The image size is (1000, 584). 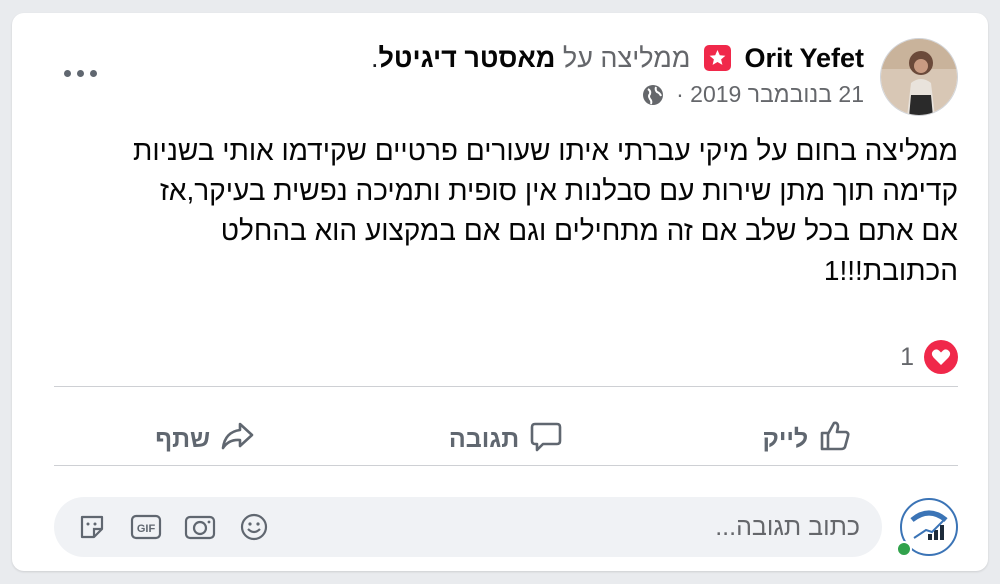 I want to click on header-line: Orit Yefet ממליצה על מאסטר דיגיטל., so click(x=584, y=58).